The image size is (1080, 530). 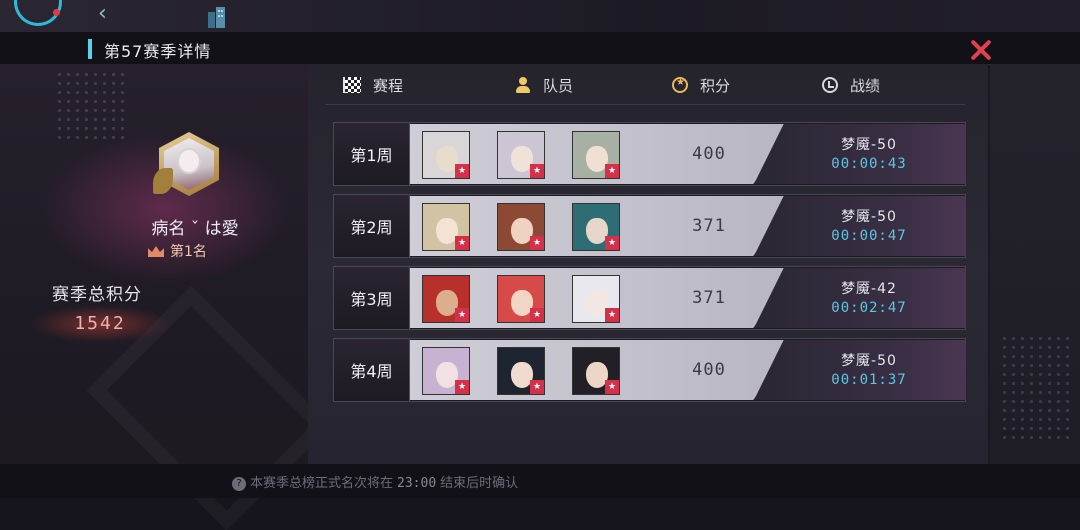 What do you see at coordinates (540, 16) in the screenshot?
I see `top-strip: ‹` at bounding box center [540, 16].